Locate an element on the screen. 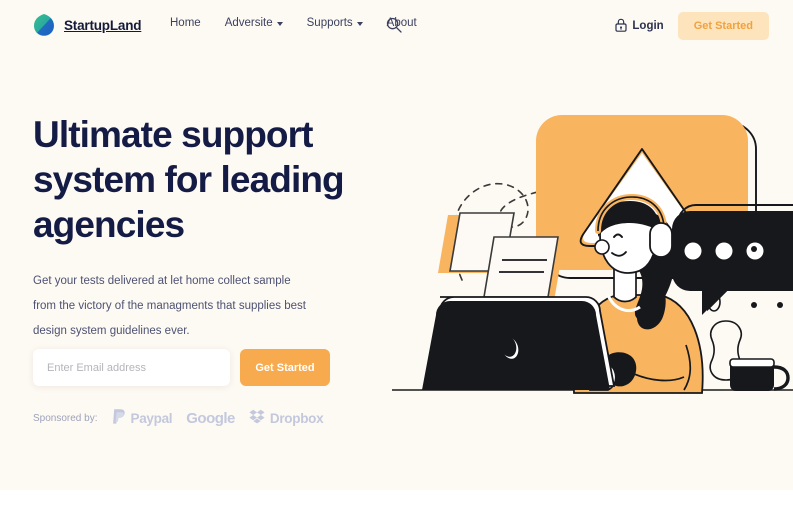  nav-item-label: Adversite is located at coordinates (248, 23).